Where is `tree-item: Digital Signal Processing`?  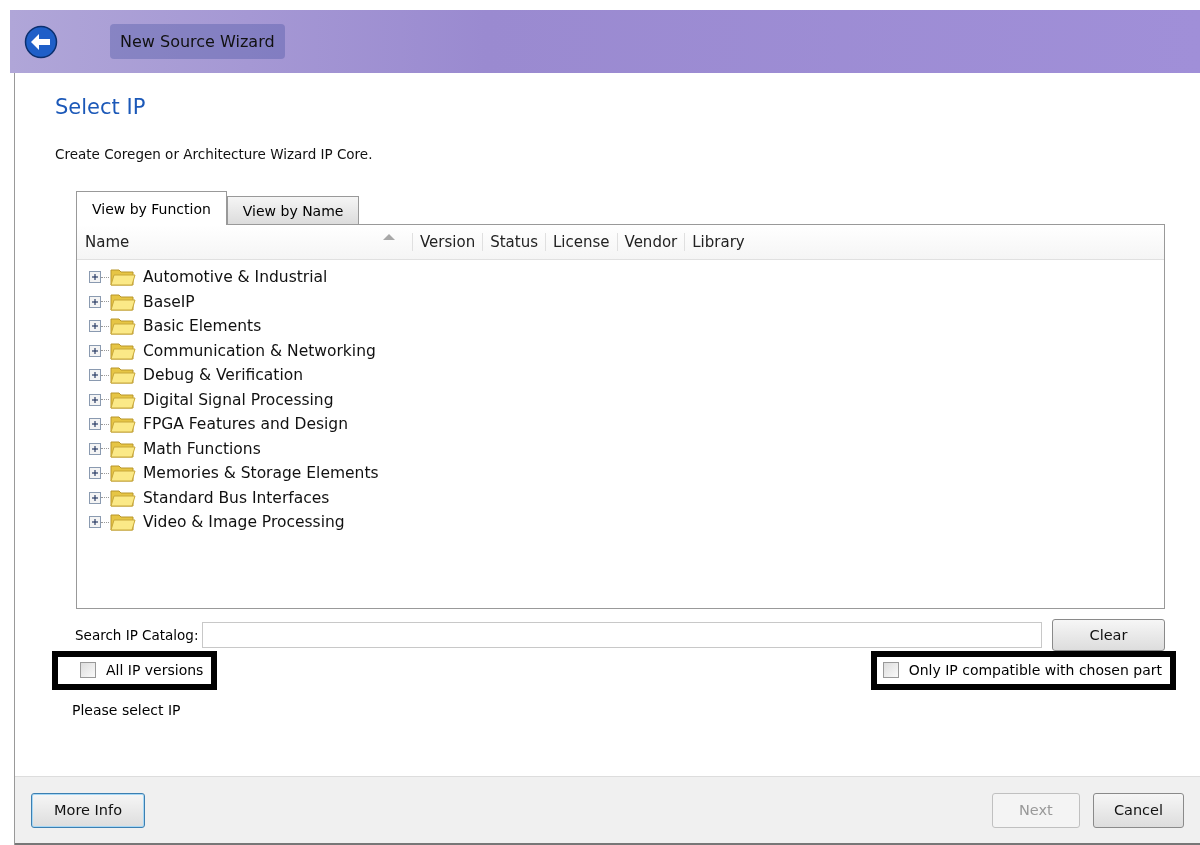 tree-item: Digital Signal Processing is located at coordinates (238, 399).